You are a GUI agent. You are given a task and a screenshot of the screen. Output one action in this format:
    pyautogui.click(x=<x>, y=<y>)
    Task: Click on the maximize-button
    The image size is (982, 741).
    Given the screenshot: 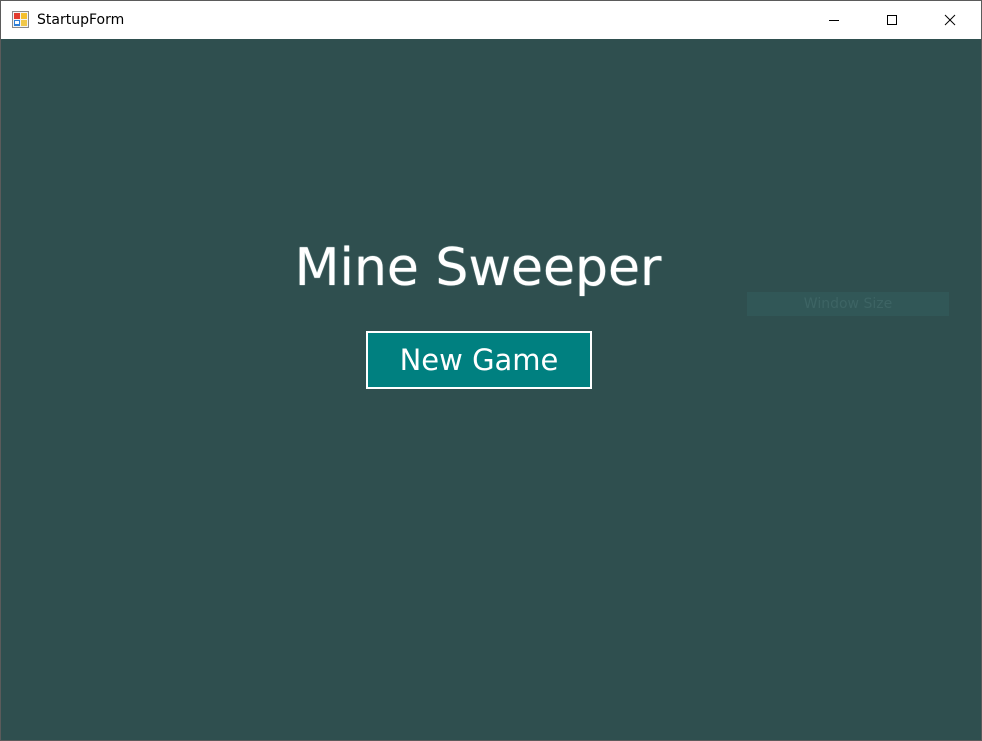 What is the action you would take?
    pyautogui.click(x=892, y=20)
    